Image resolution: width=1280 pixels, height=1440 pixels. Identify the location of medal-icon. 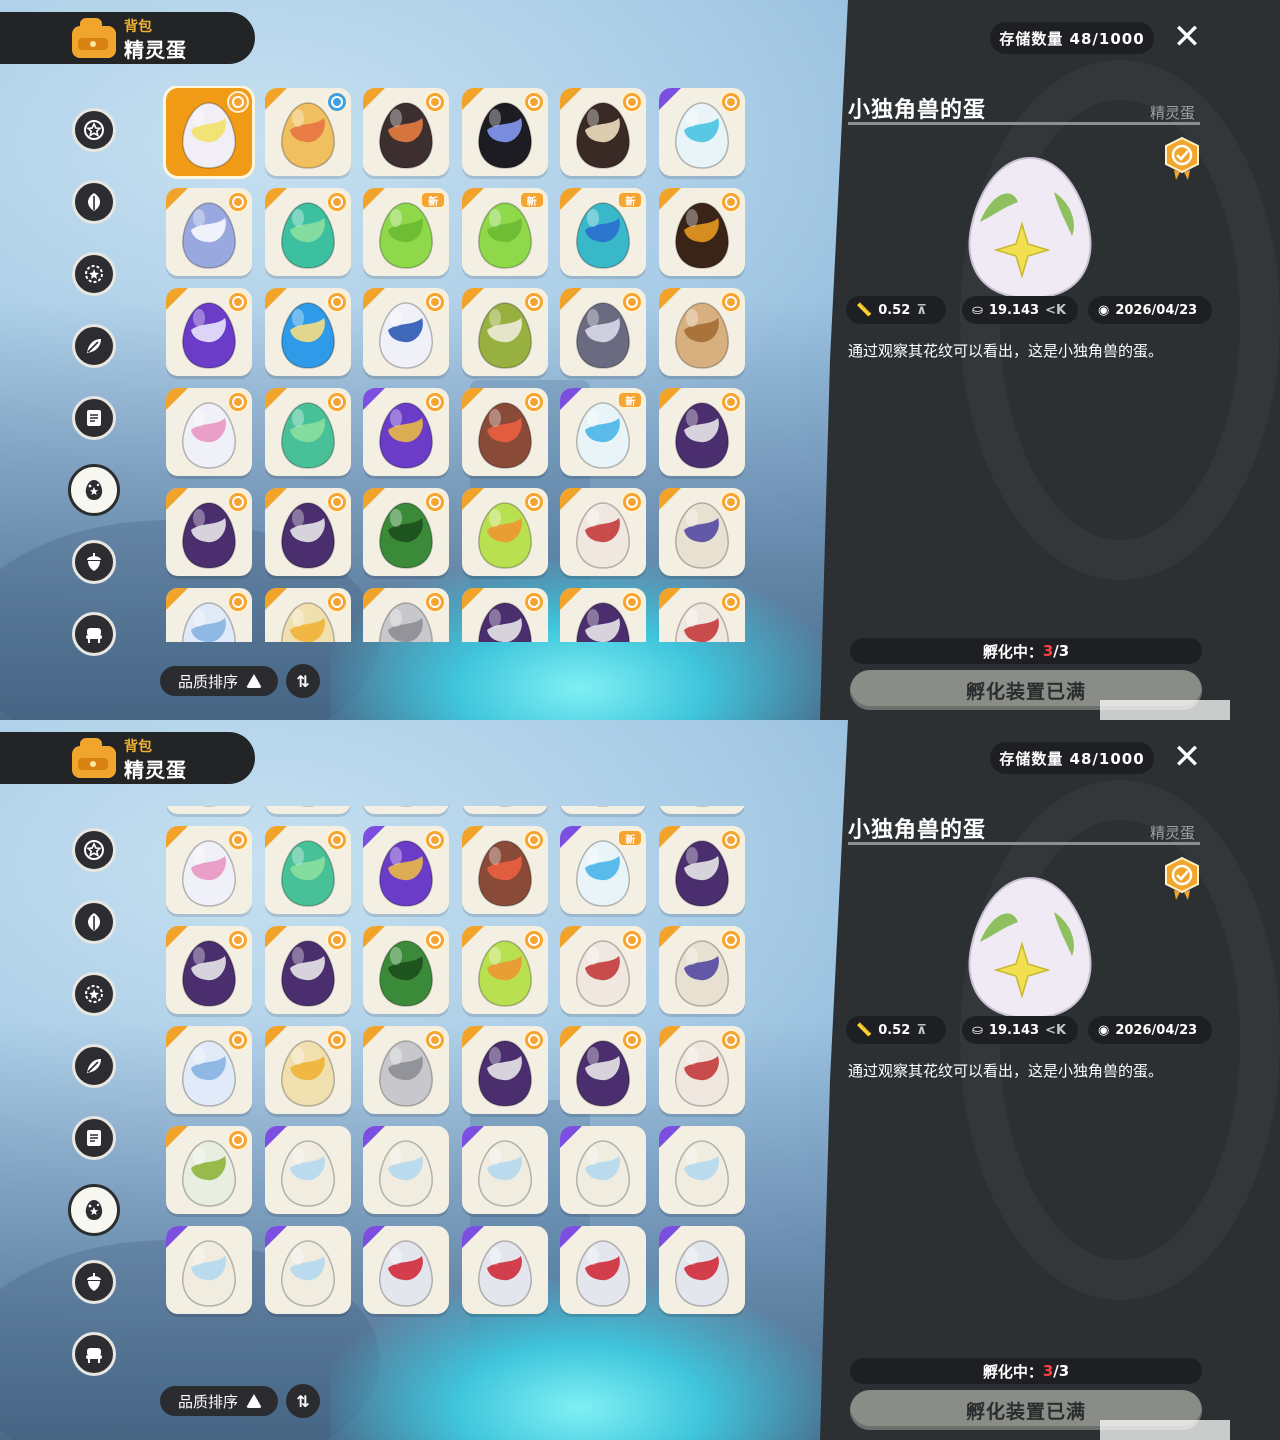
(533, 102).